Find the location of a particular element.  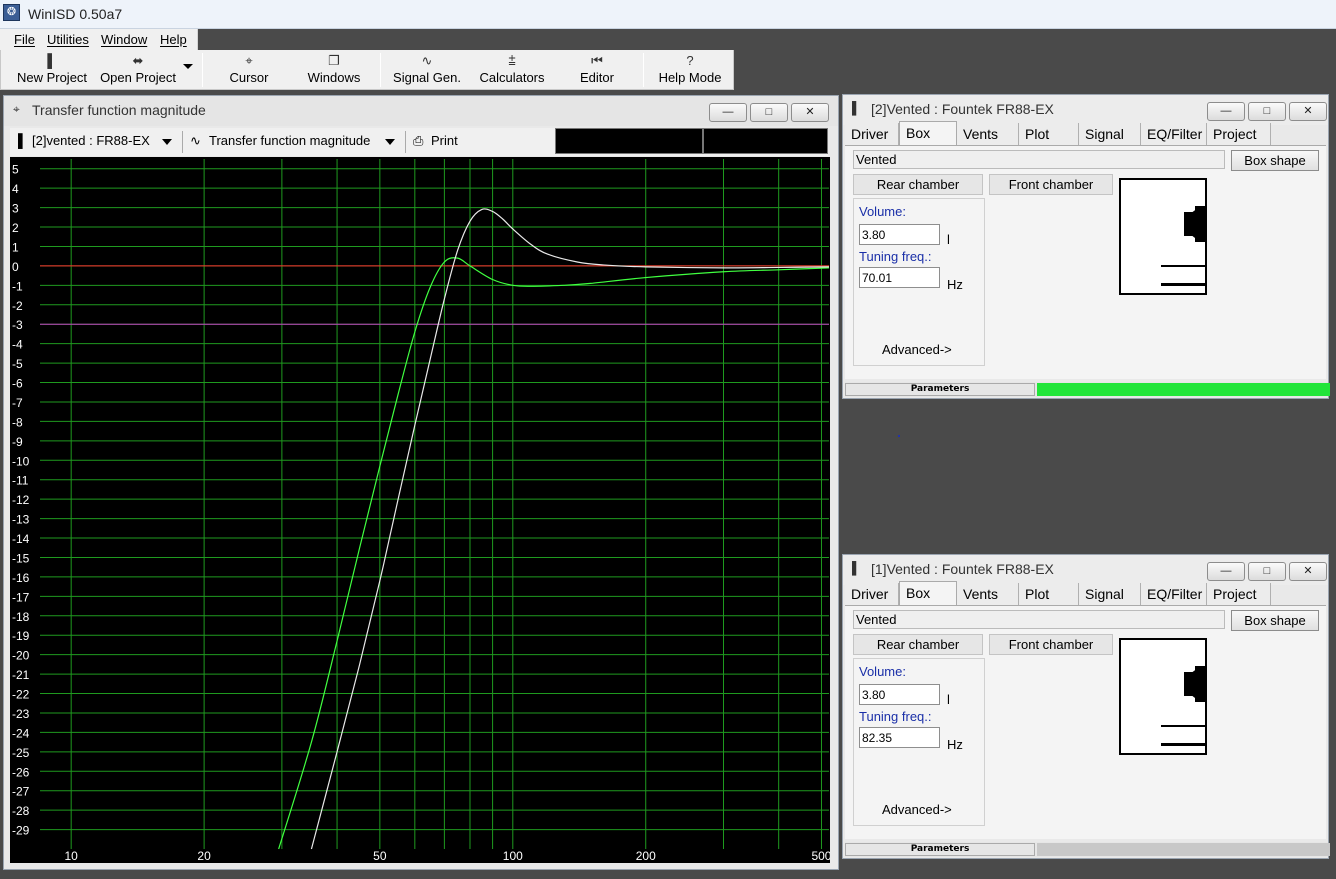

printer-icon: ⎙ is located at coordinates (418, 140).